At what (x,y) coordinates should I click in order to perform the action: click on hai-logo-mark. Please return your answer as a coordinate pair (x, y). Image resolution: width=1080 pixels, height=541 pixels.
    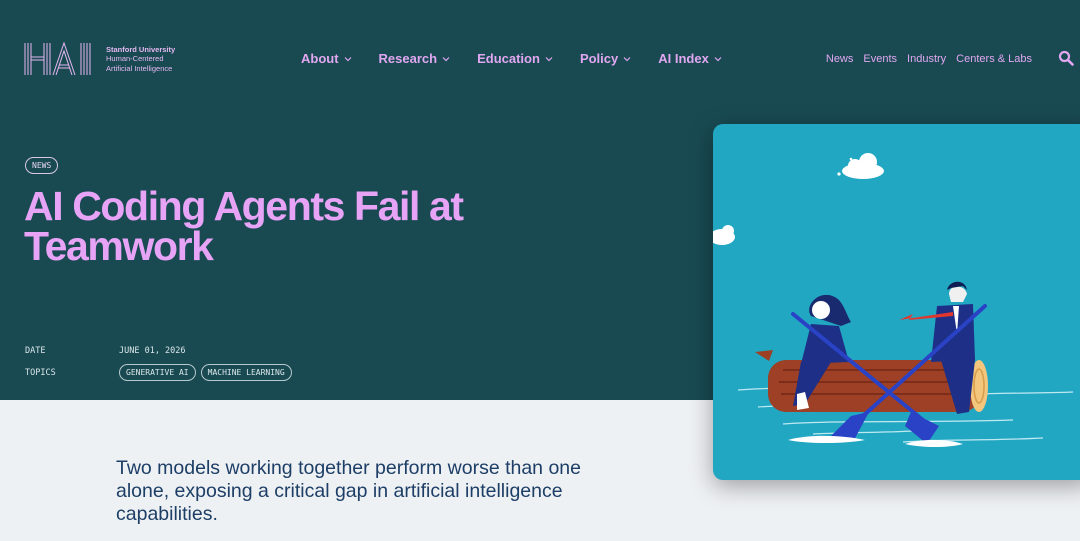
    Looking at the image, I should click on (57, 59).